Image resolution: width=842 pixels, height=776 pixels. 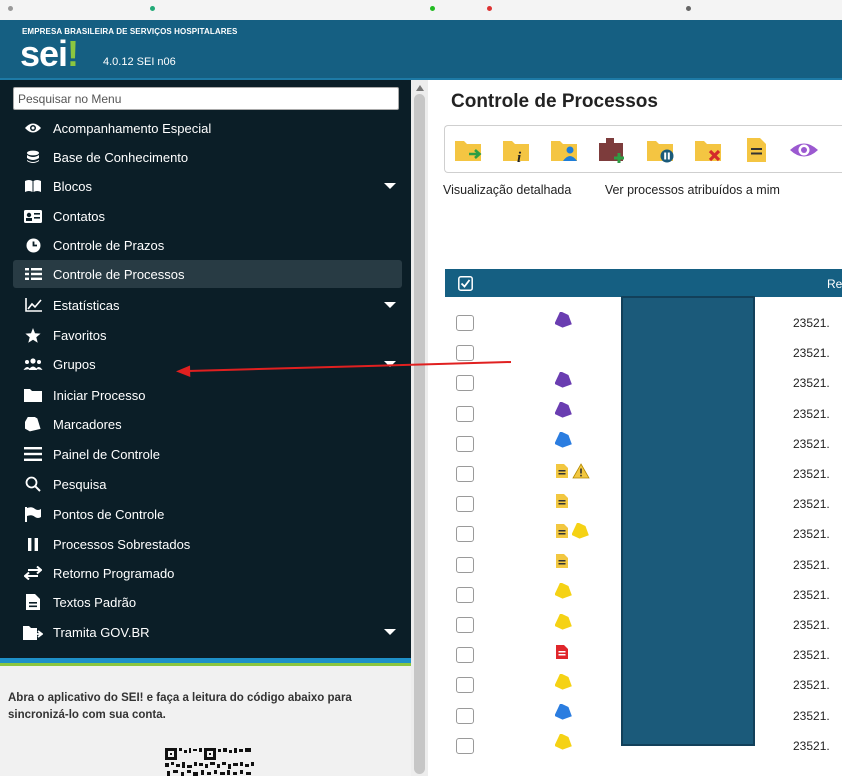 I want to click on folder-info-icon: i, so click(x=516, y=150).